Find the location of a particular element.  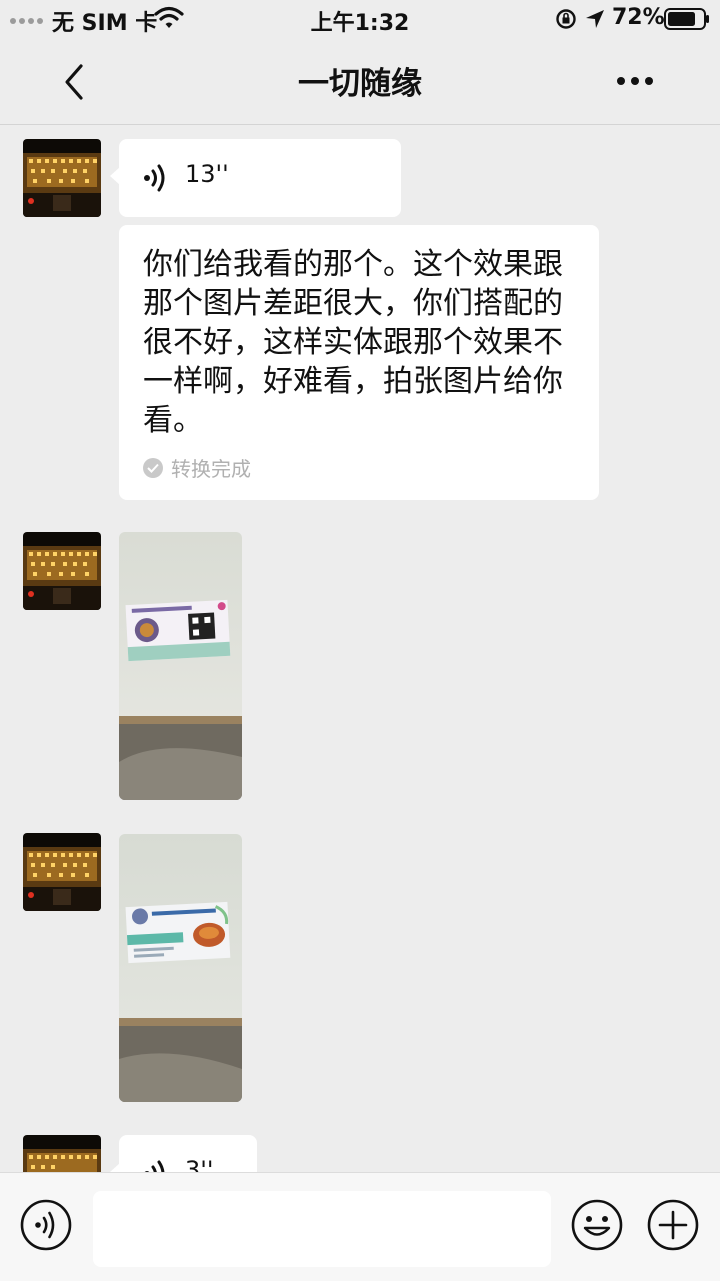

voice-input-icon is located at coordinates (46, 1225).